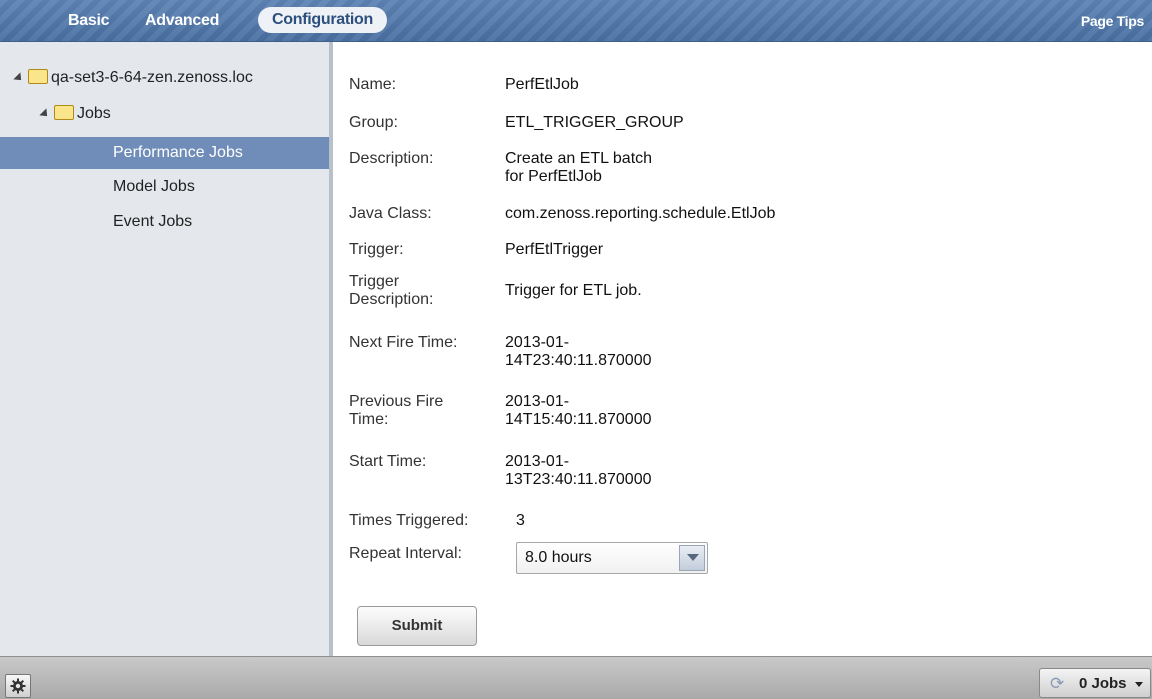  What do you see at coordinates (554, 249) in the screenshot?
I see `trigger-value: PerfEtlTrigger` at bounding box center [554, 249].